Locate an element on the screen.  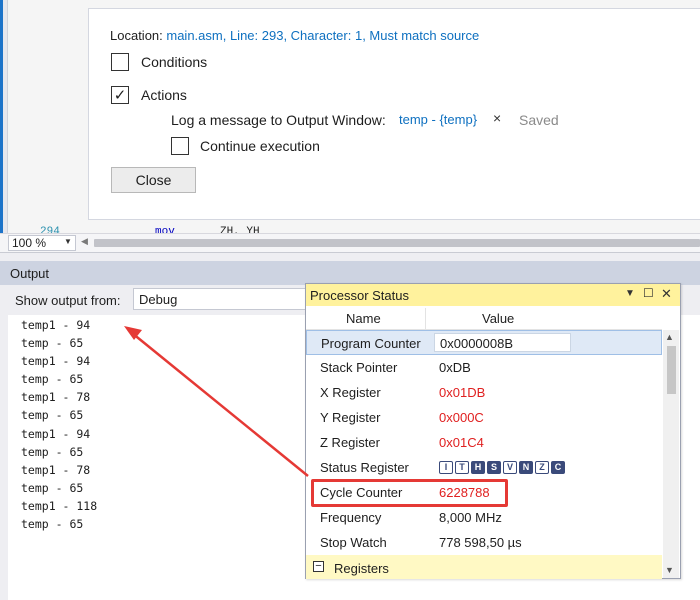
processor-status-title: Processor Status is located at coordinates (359, 295).